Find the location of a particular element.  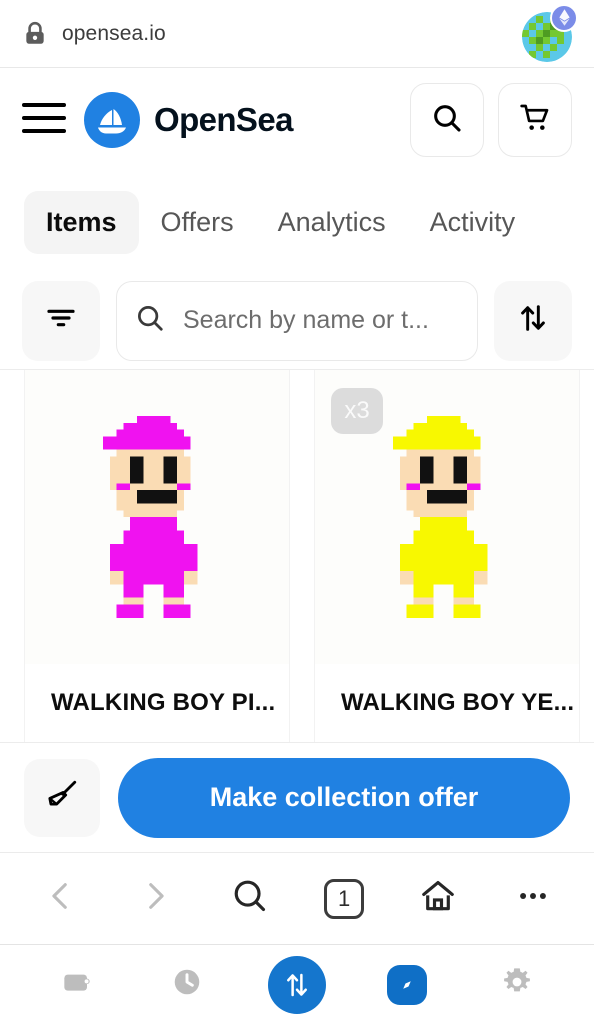

tab-activity: Activity is located at coordinates (473, 222).